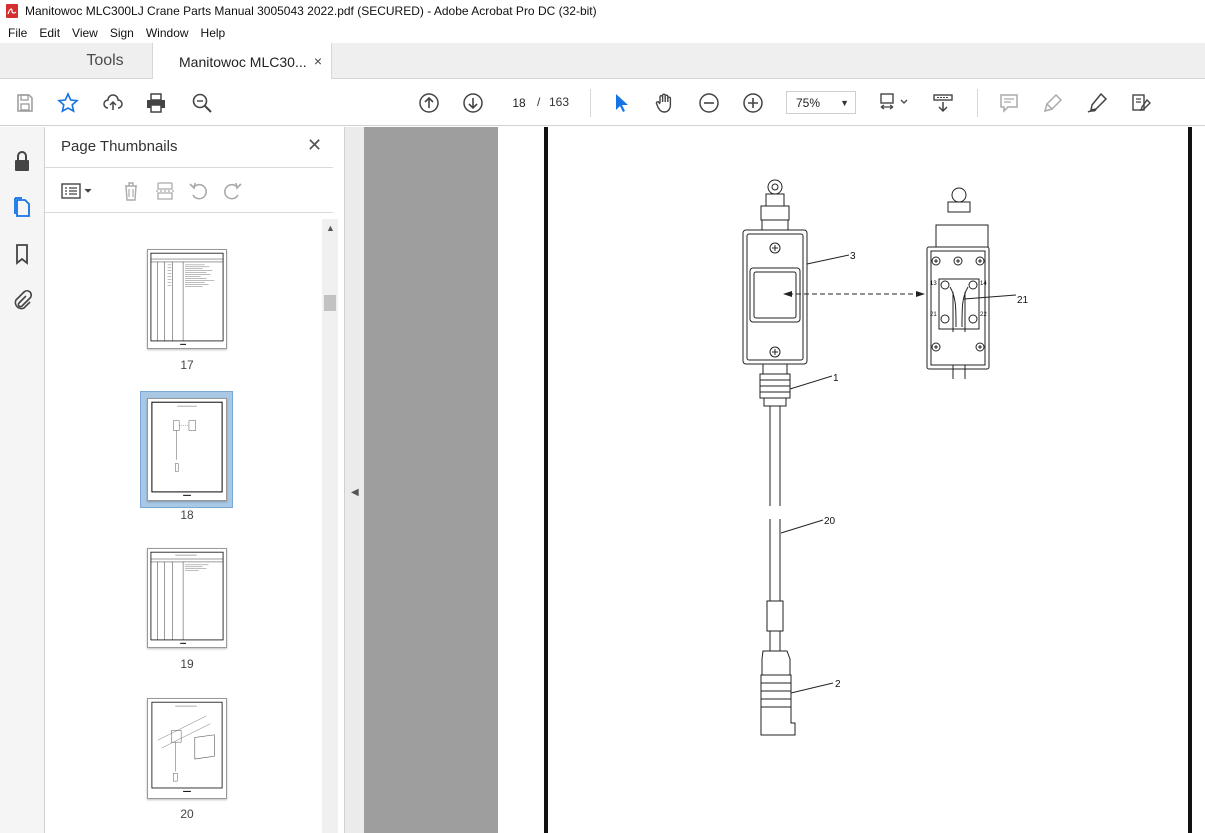  I want to click on callout-21: 21, so click(1023, 300).